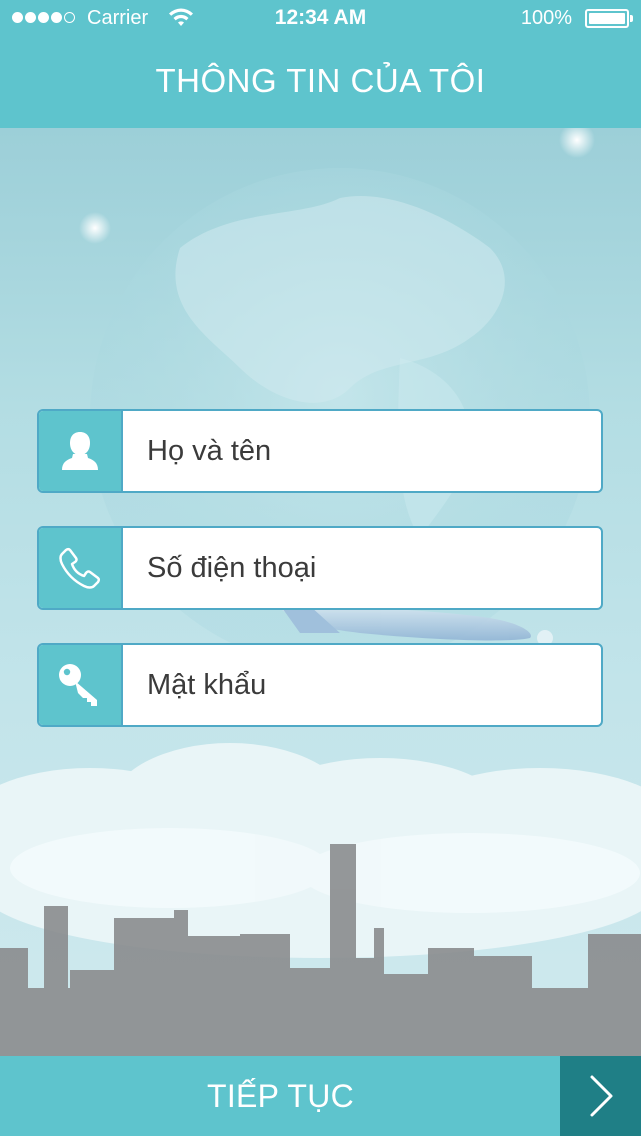  Describe the element at coordinates (280, 1096) in the screenshot. I see `continue-label: TIẾP TỤC` at that location.